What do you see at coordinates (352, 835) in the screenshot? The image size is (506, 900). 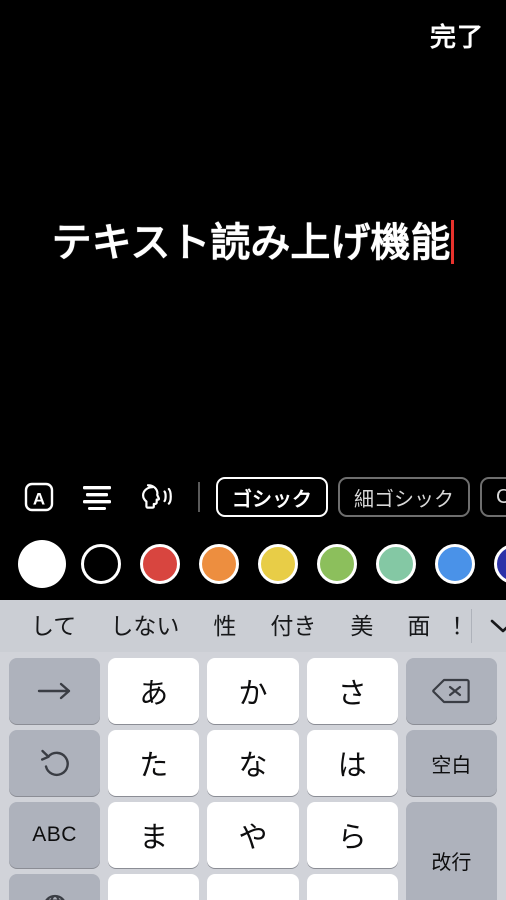 I see `key-ra: ら` at bounding box center [352, 835].